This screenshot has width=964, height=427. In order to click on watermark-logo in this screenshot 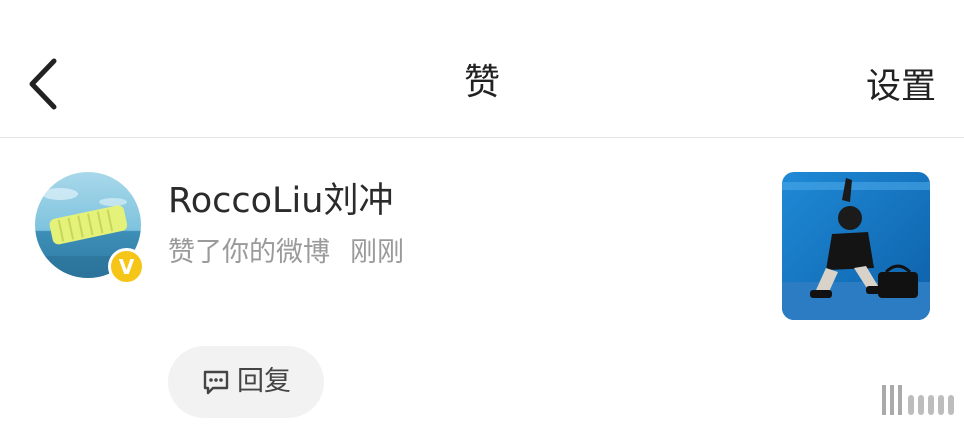, I will do `click(918, 401)`.